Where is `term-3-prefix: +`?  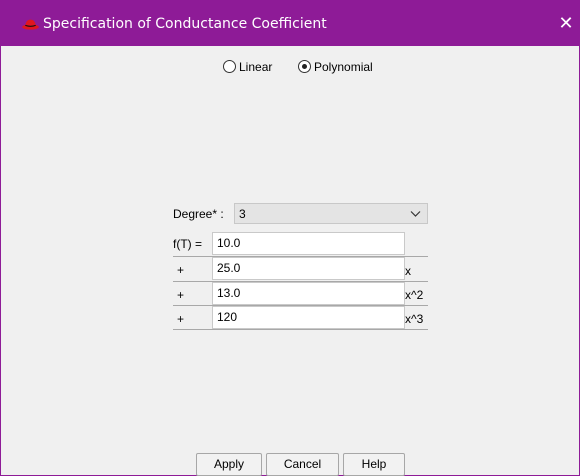
term-3-prefix: + is located at coordinates (181, 319).